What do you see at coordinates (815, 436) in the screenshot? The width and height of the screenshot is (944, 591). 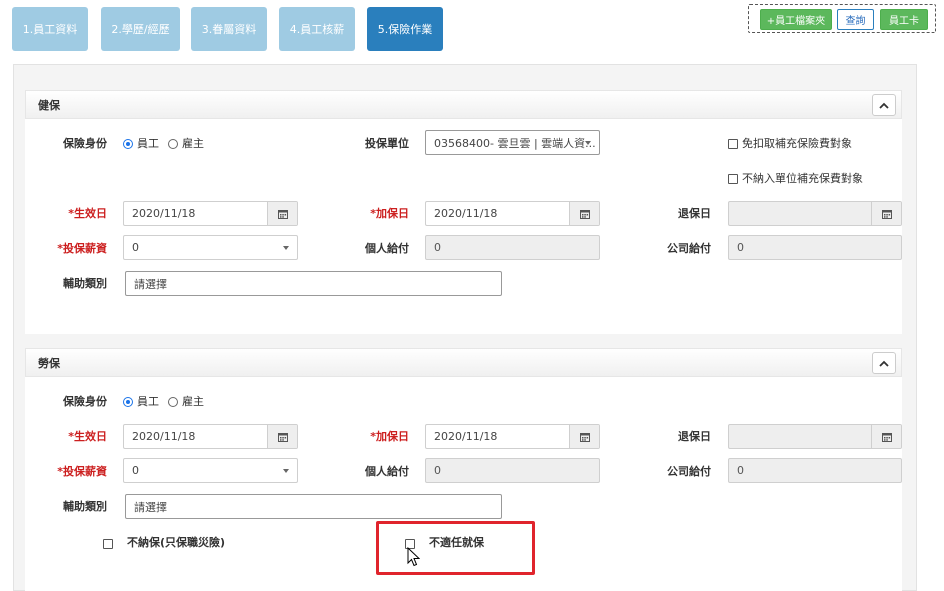 I see `labor-withdraw-date-input` at bounding box center [815, 436].